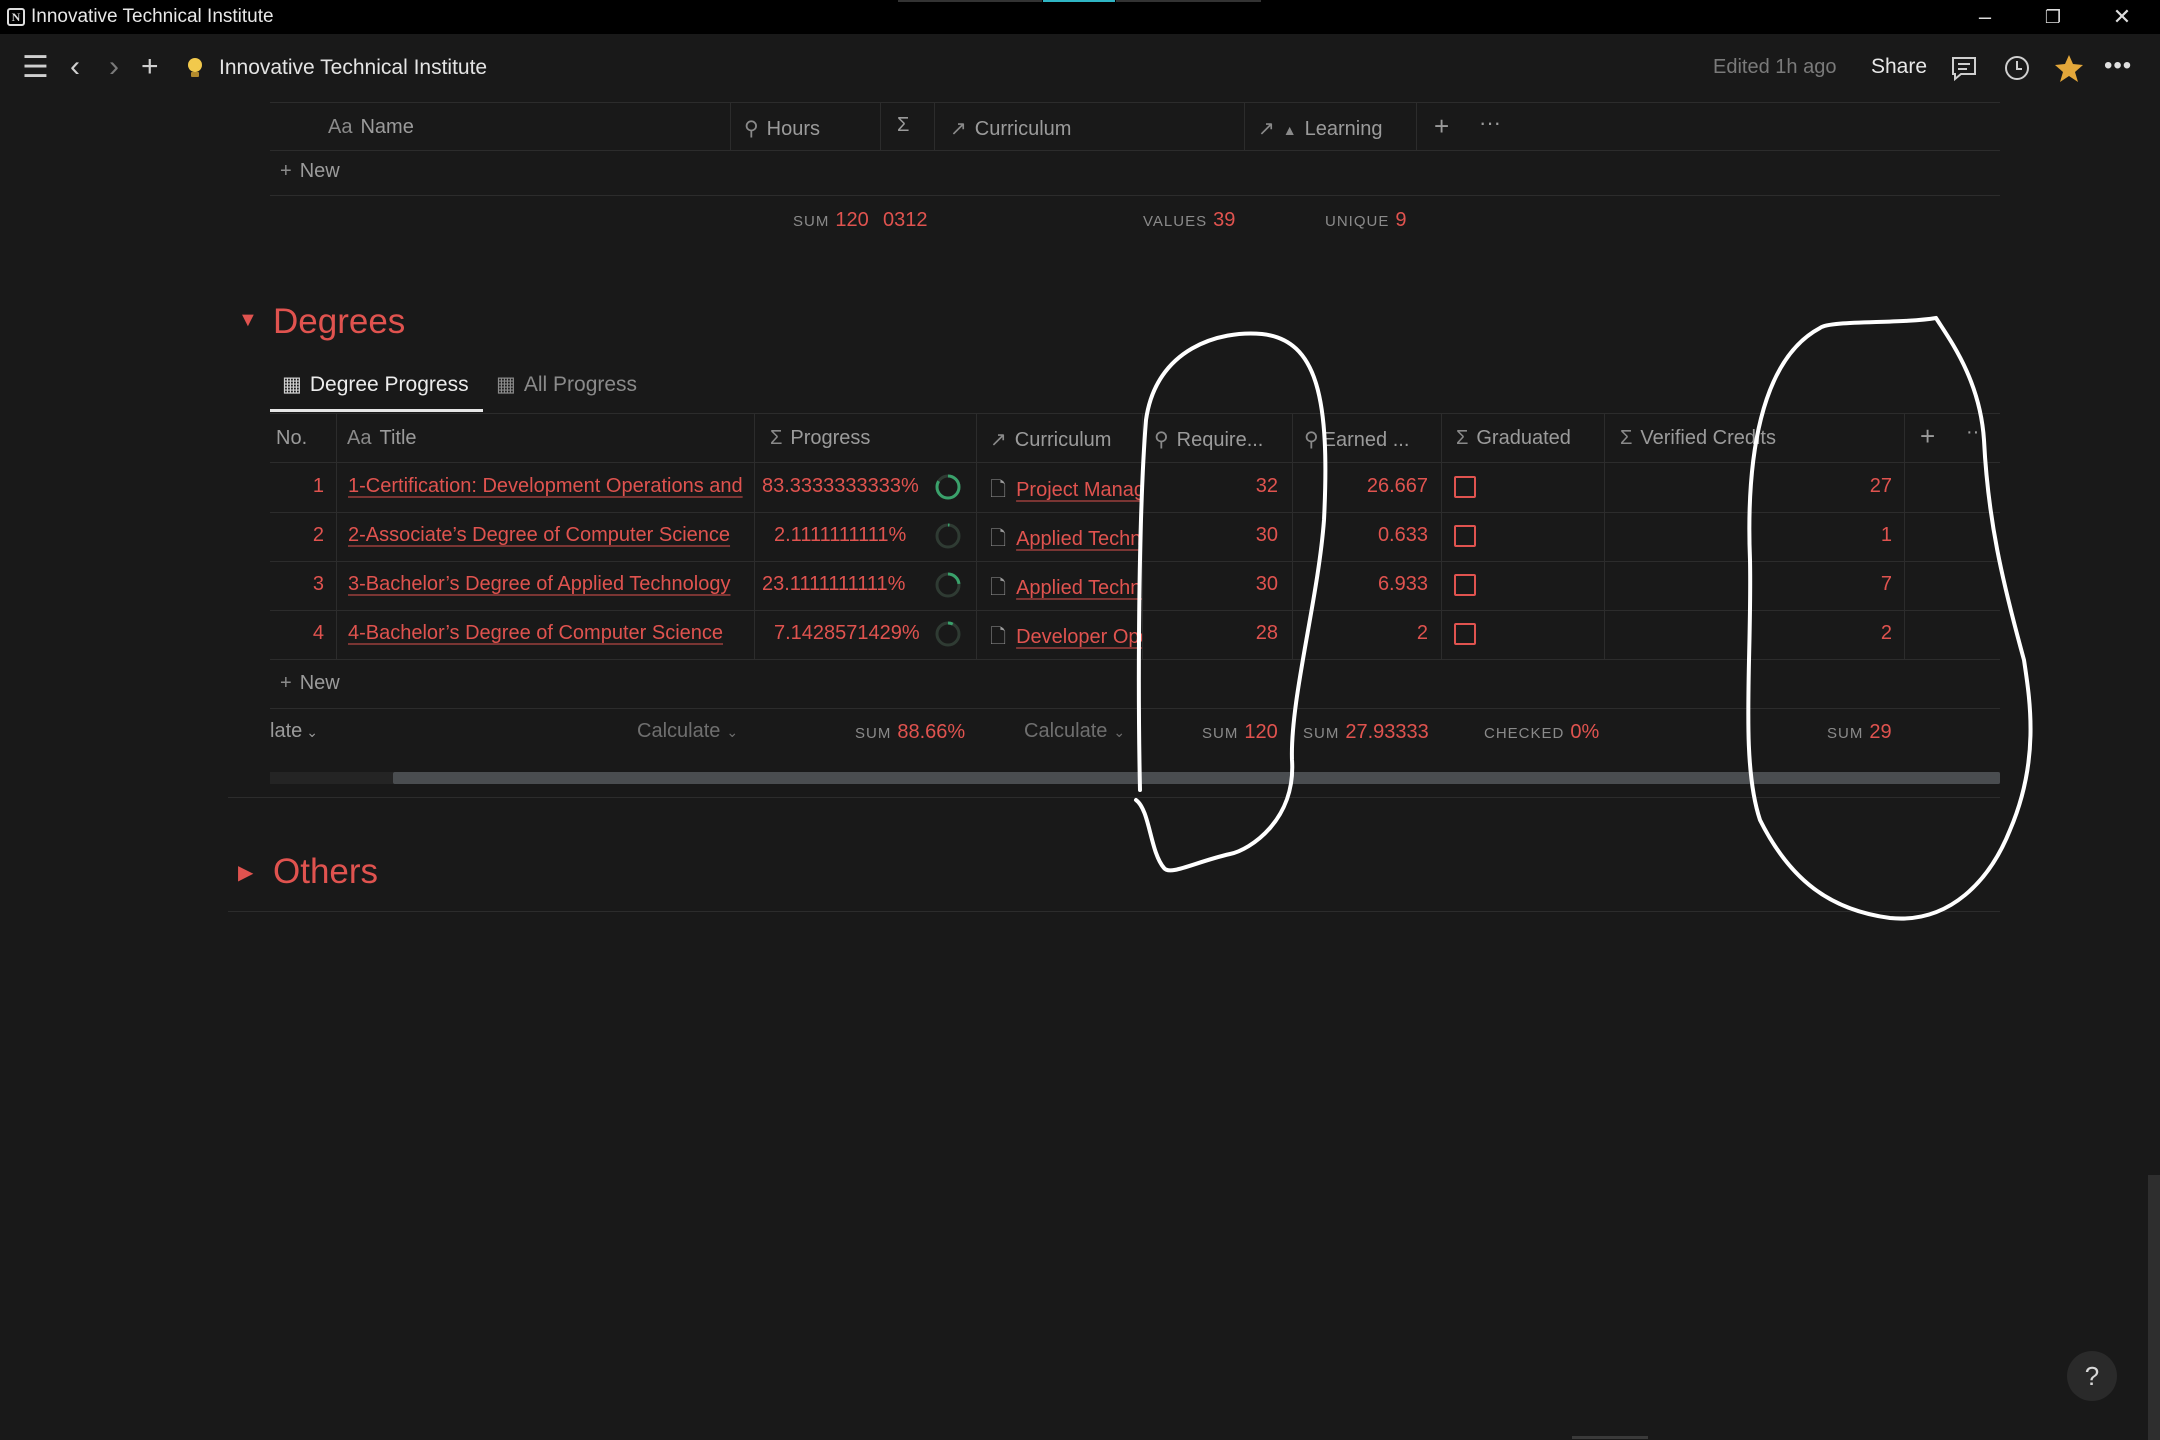 The width and height of the screenshot is (2160, 1440). What do you see at coordinates (1899, 67) in the screenshot?
I see `share-button: Share` at bounding box center [1899, 67].